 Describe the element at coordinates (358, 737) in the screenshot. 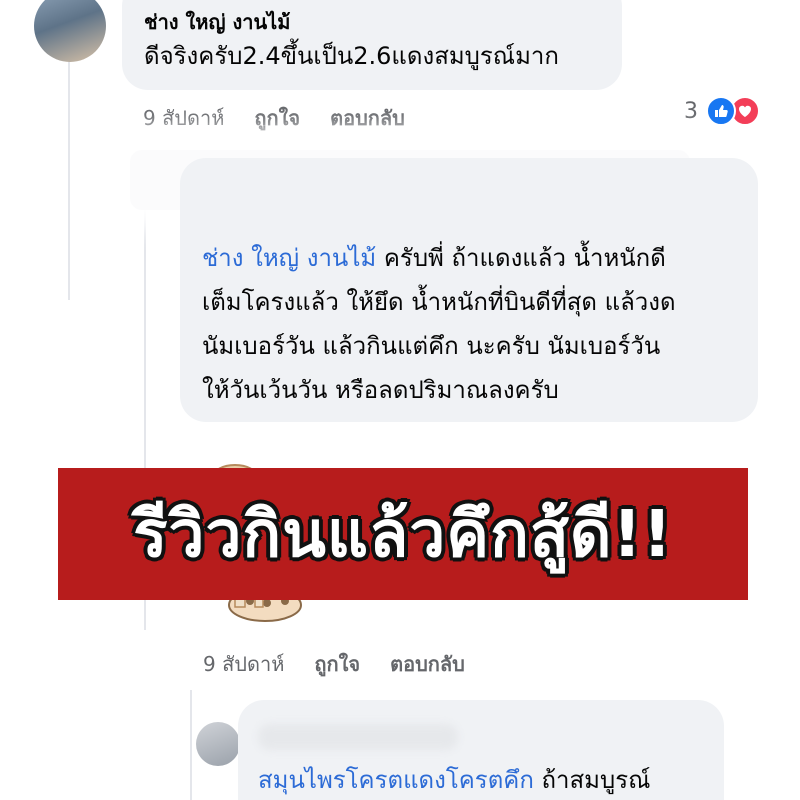

I see `redacted-name` at that location.